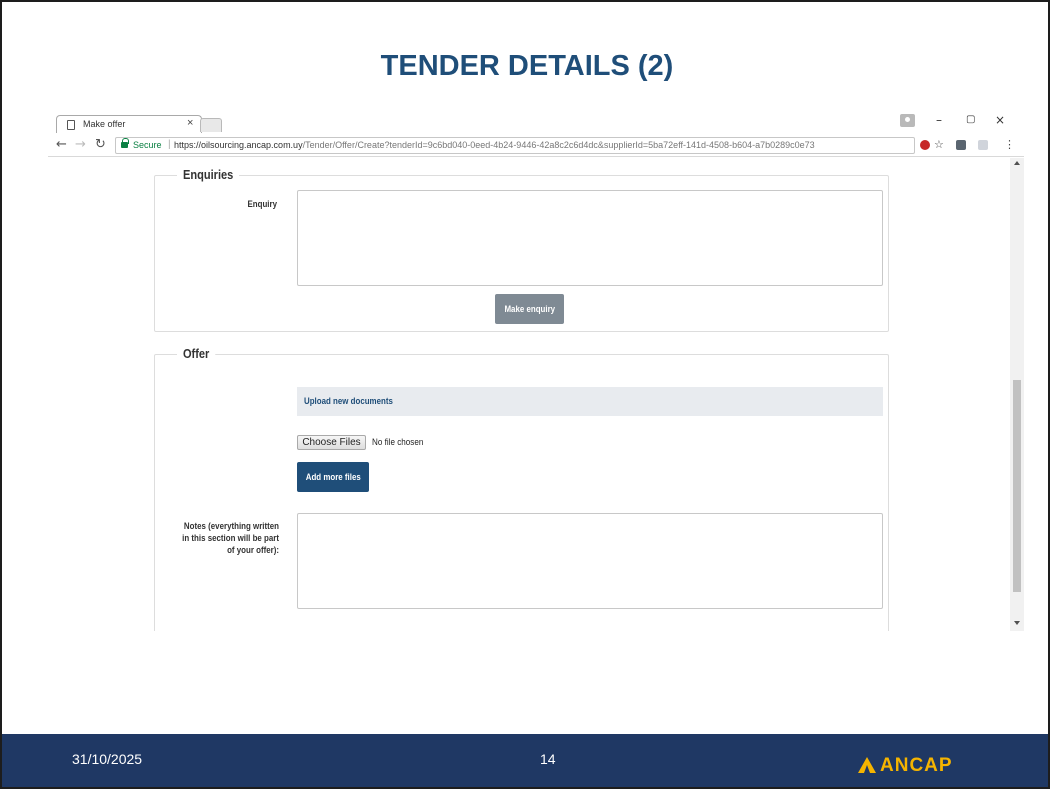 This screenshot has width=1050, height=789. I want to click on slide-title: TENDER DETAILS (2), so click(527, 66).